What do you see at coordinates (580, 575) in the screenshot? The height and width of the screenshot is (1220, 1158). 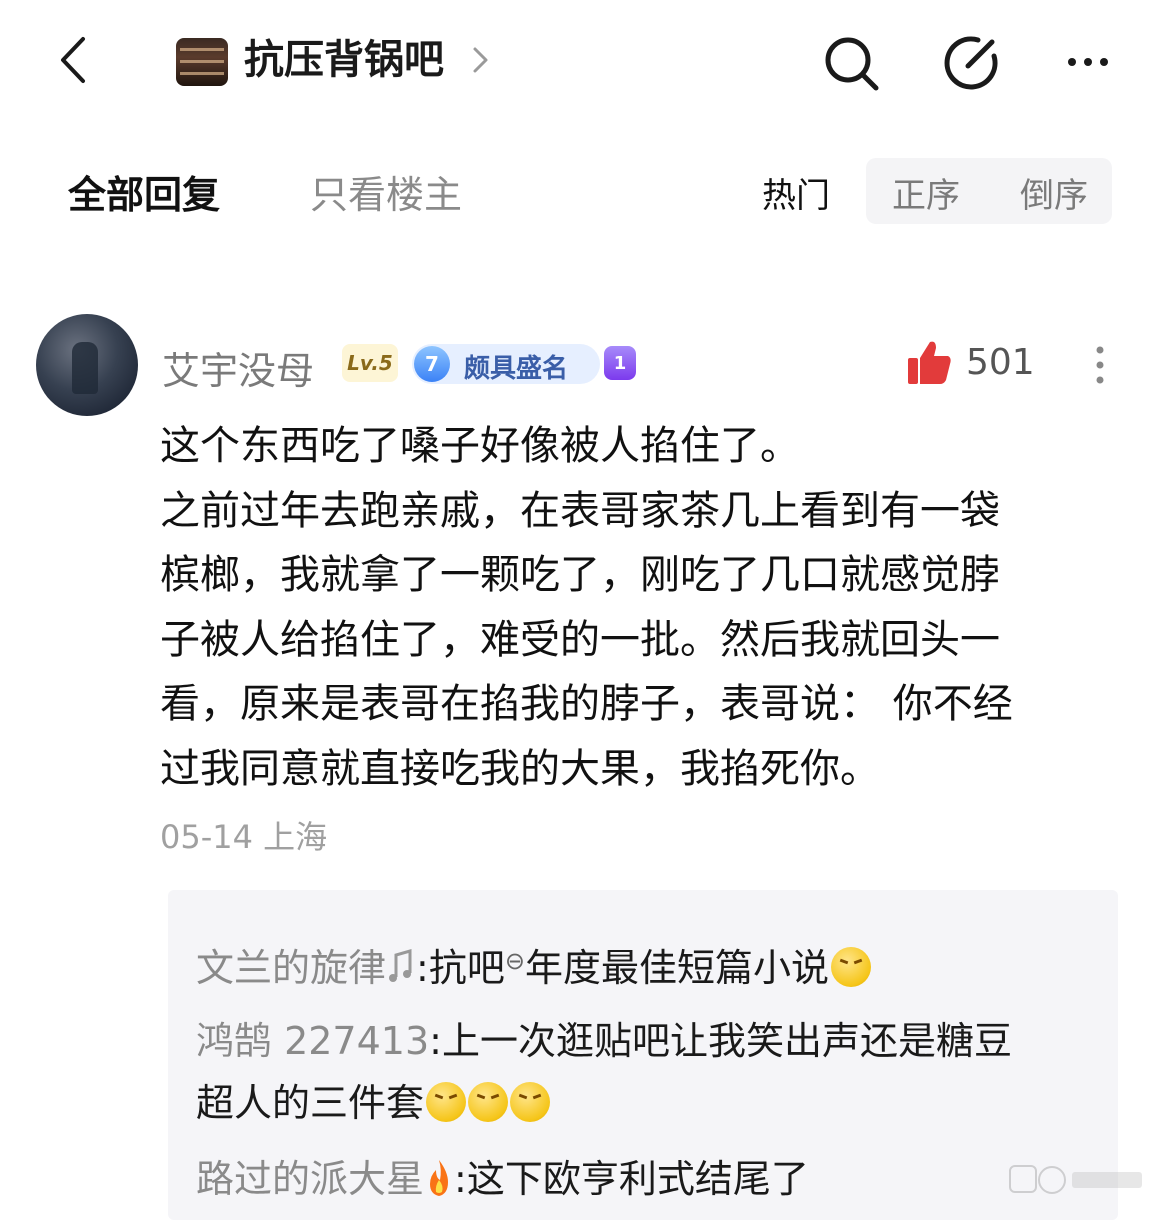 I see `comment-line: 槟榔，我就拿了一颗吃了，刚吃了几口就感觉脖` at bounding box center [580, 575].